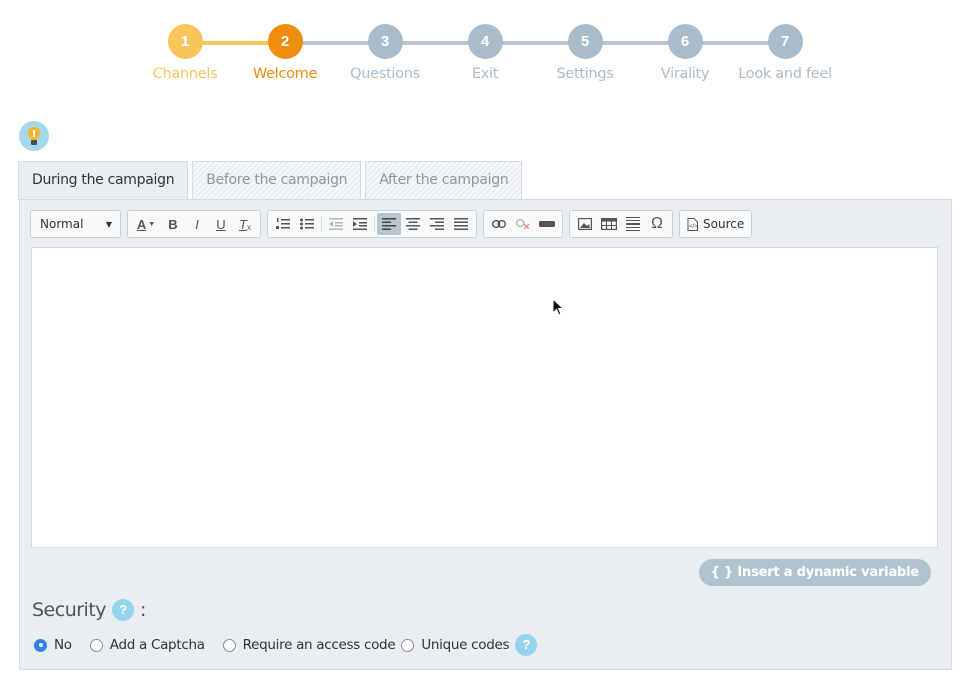 The image size is (968, 678). I want to click on link-button, so click(499, 224).